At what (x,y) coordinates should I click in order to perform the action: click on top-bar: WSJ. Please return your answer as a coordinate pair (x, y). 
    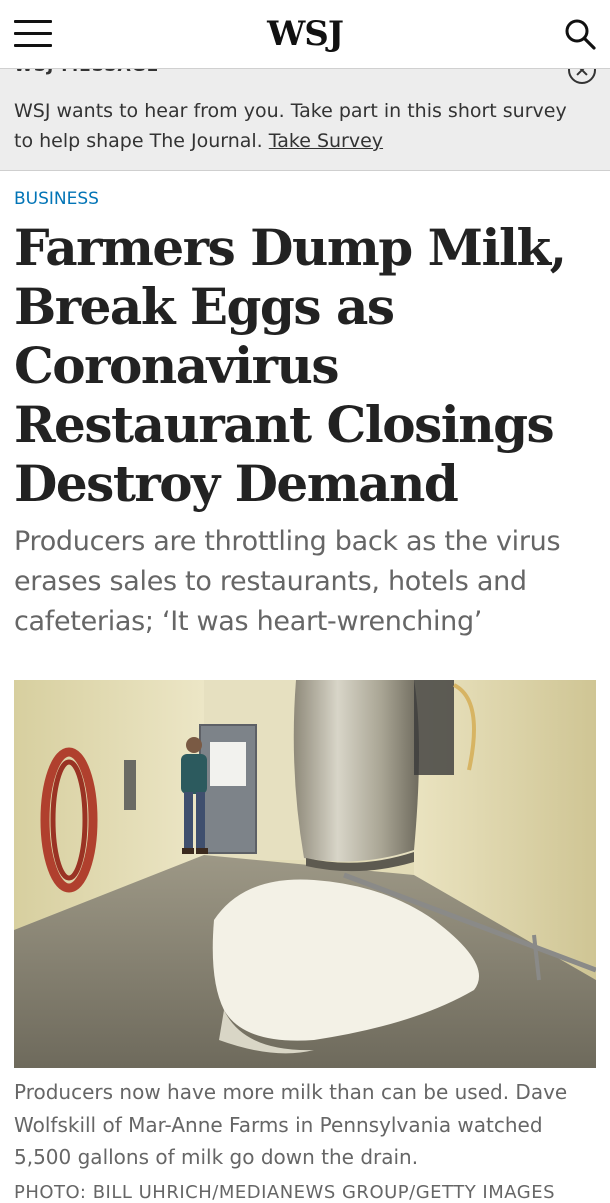
    Looking at the image, I should click on (305, 34).